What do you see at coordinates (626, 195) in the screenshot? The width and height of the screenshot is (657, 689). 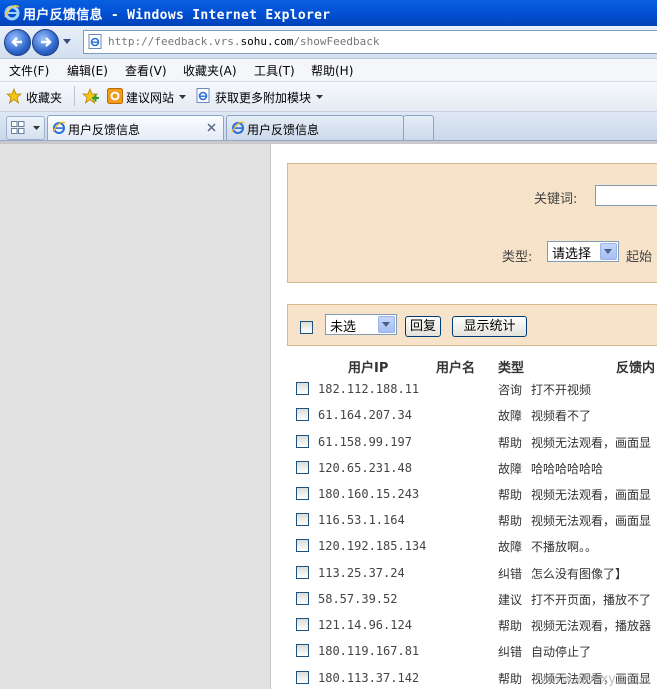 I see `keyword-input` at bounding box center [626, 195].